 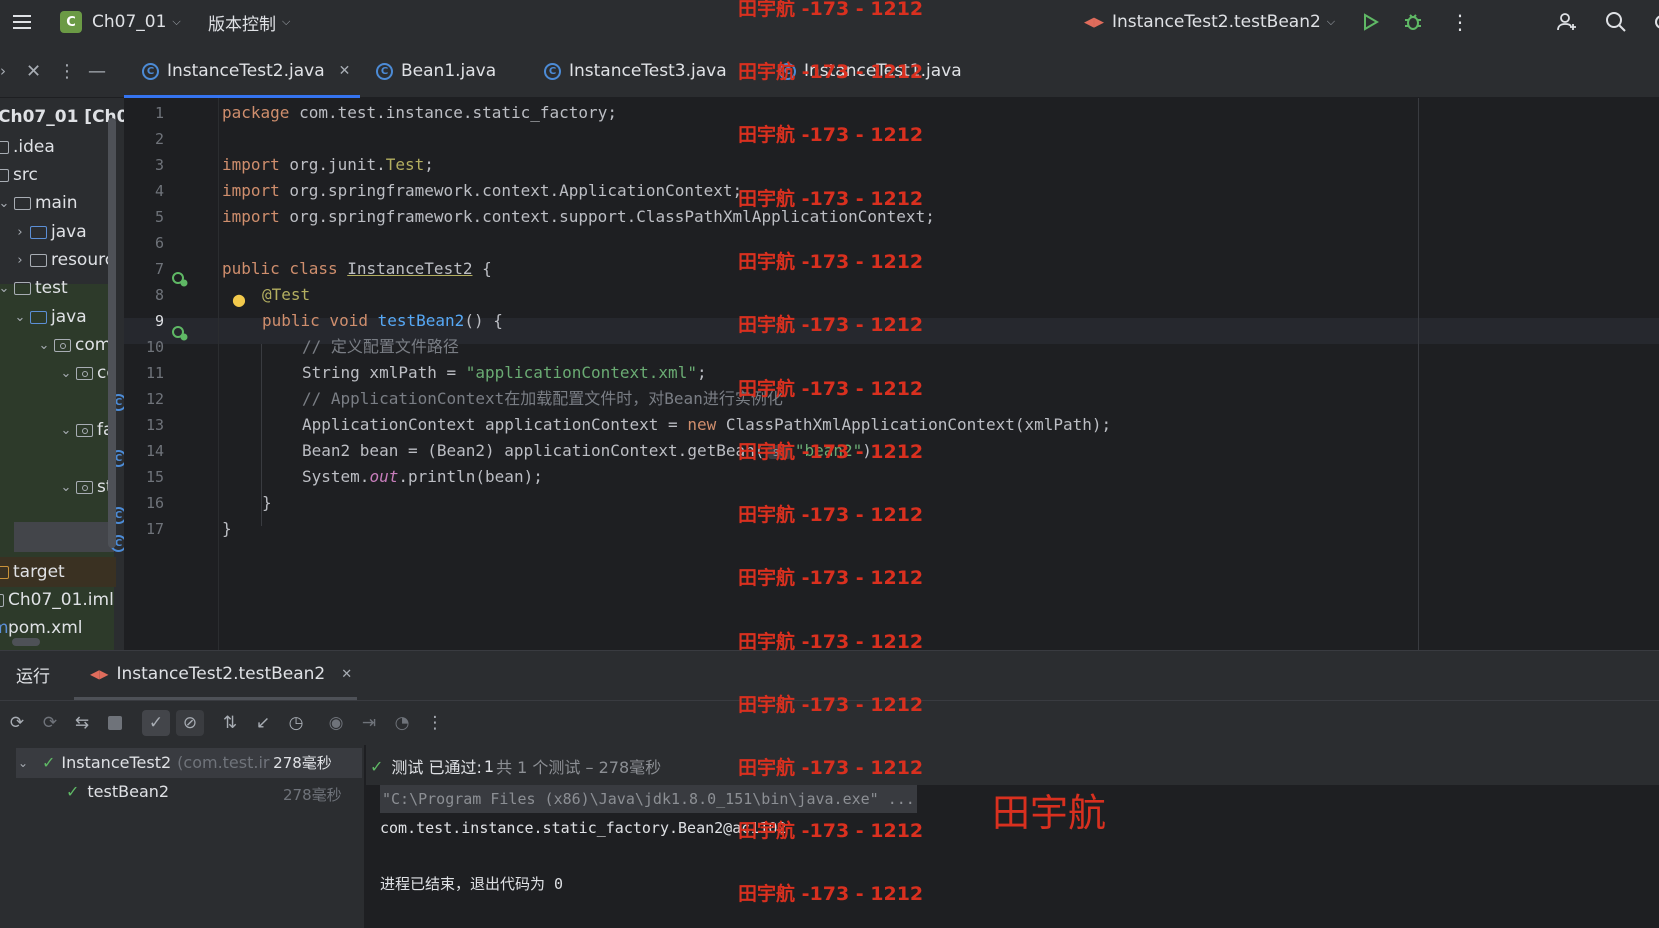 I want to click on line-number: 16, so click(x=154, y=503).